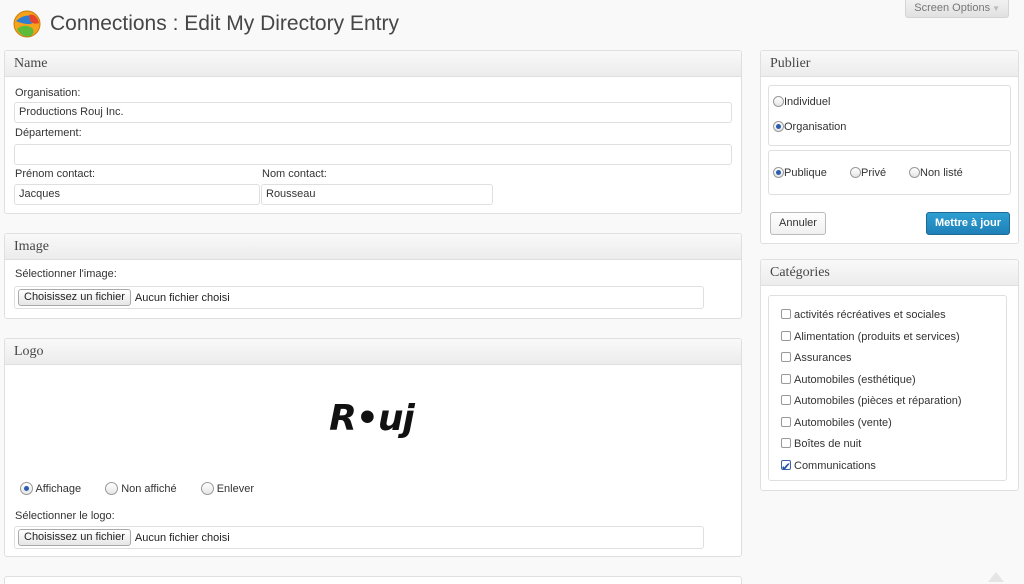 Image resolution: width=1024 pixels, height=584 pixels. I want to click on logo-box-title: Logo, so click(373, 352).